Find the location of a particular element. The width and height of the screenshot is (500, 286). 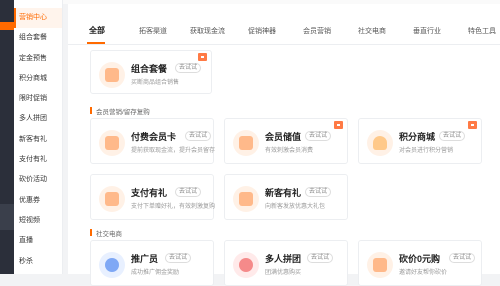

users-icon is located at coordinates (246, 265).